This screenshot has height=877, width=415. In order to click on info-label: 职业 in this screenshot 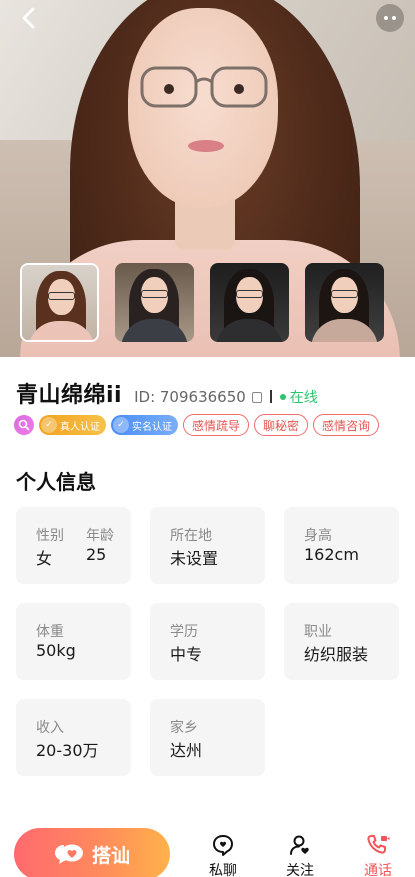, I will do `click(318, 632)`.